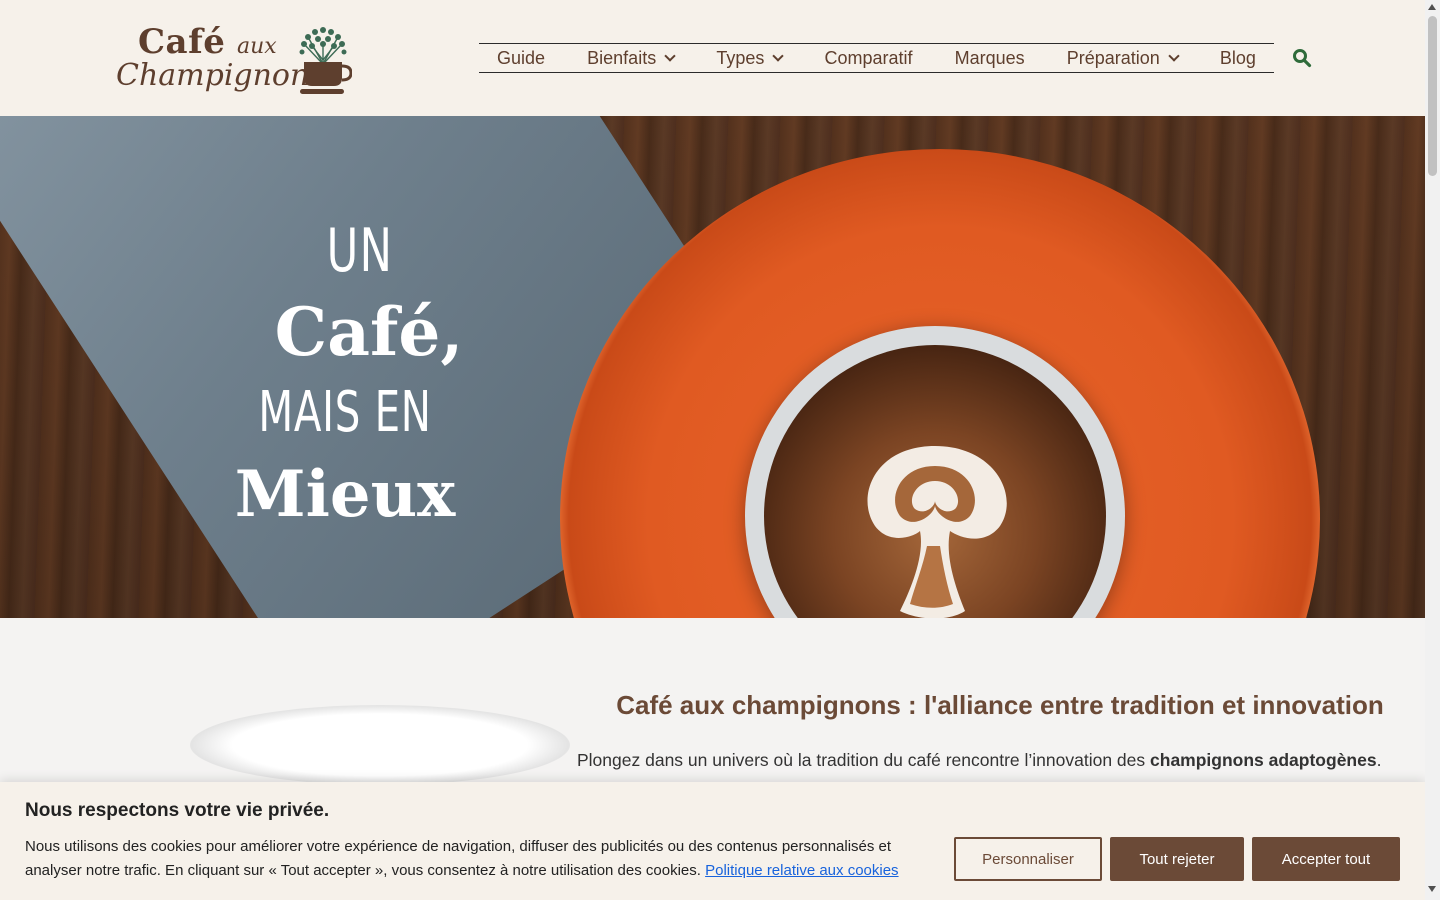  What do you see at coordinates (1177, 859) in the screenshot?
I see `reject-all-button: Tout rejeter` at bounding box center [1177, 859].